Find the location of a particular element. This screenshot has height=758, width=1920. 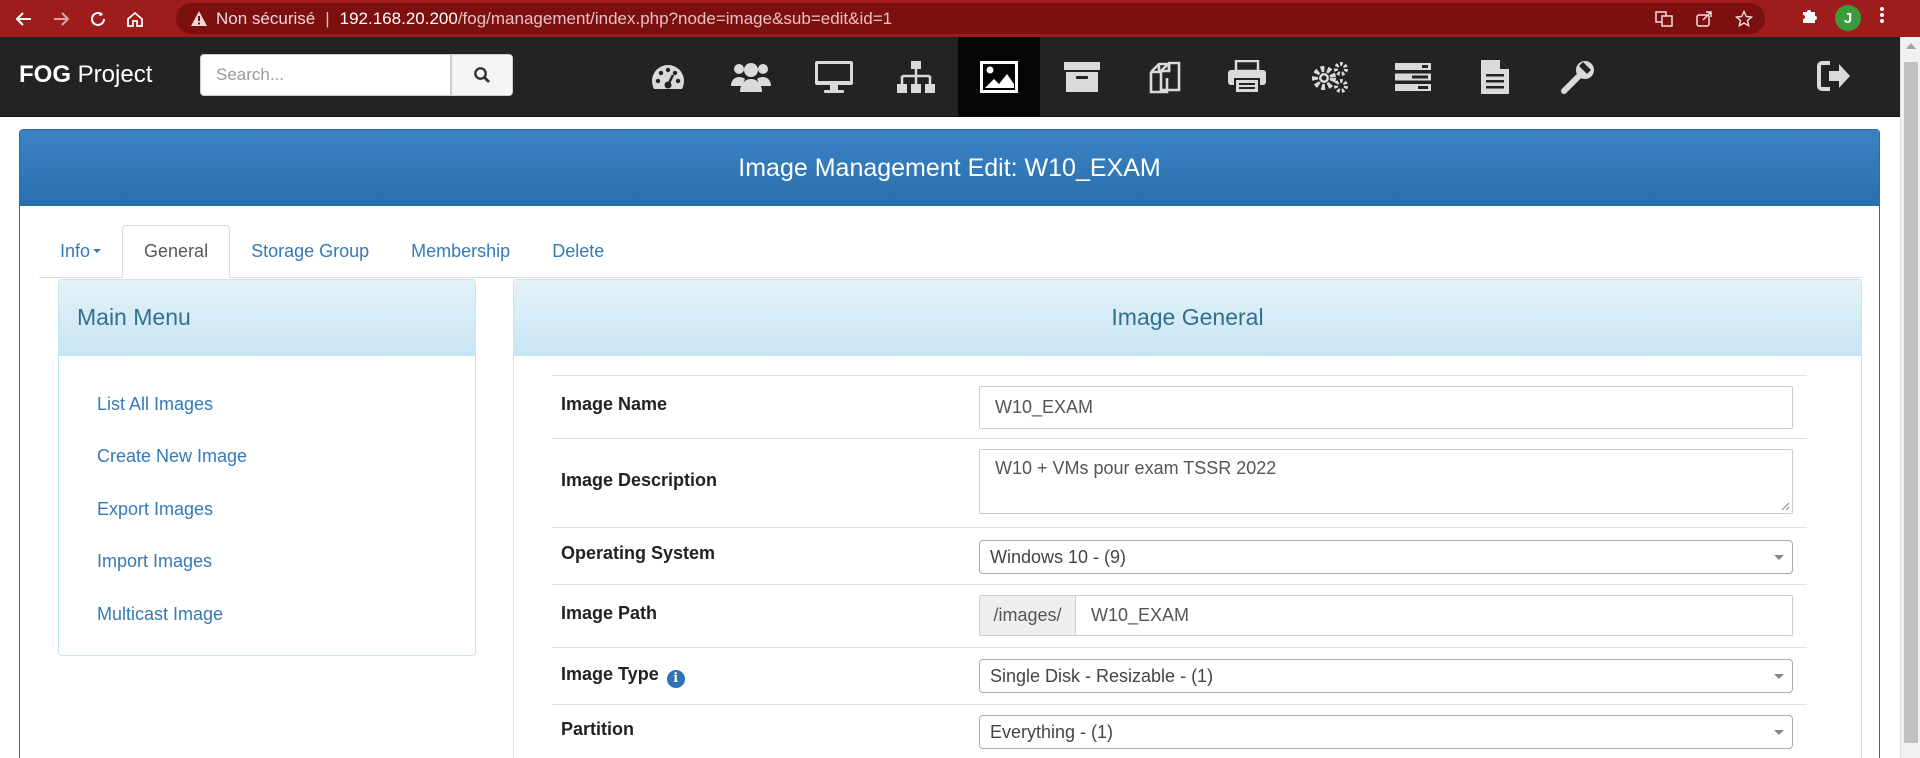

image-description-textarea: W10 + VMs pour exam TSSR 2022 is located at coordinates (1386, 481).